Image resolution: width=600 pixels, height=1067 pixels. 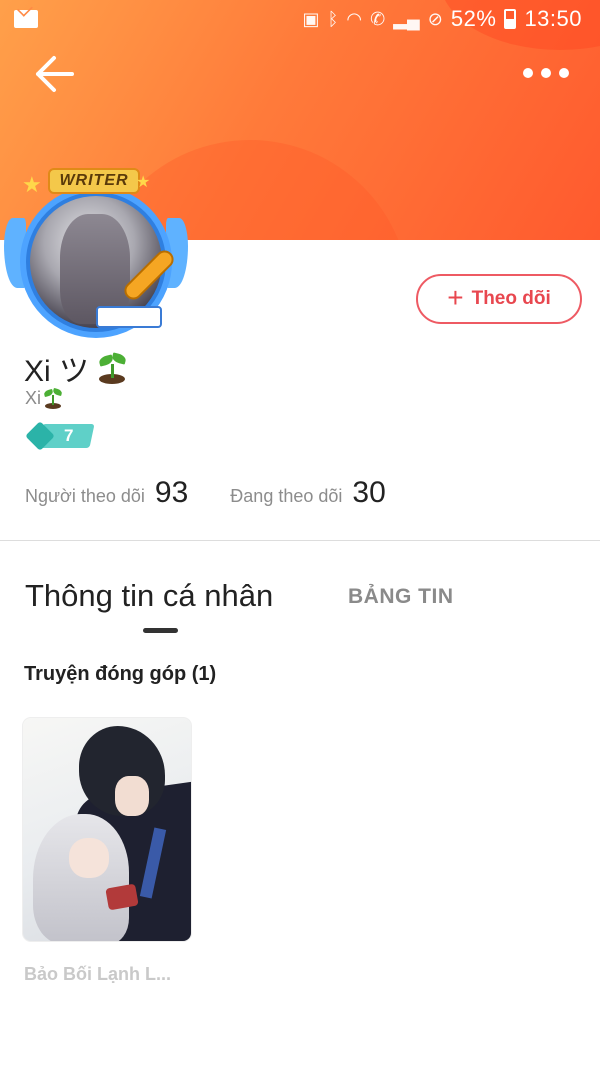 I want to click on wifi-icon: ◠, so click(x=354, y=18).